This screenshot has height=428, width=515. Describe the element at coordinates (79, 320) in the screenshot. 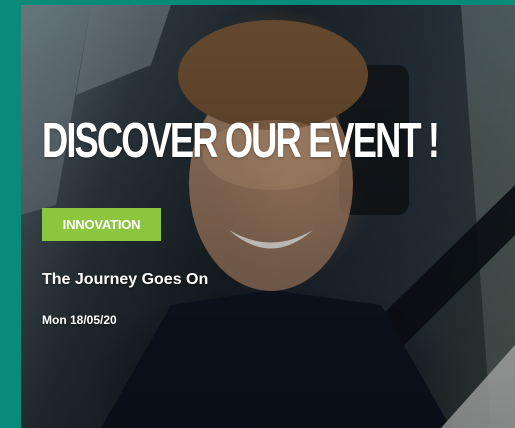

I see `event-date: Mon 18/05/20` at that location.